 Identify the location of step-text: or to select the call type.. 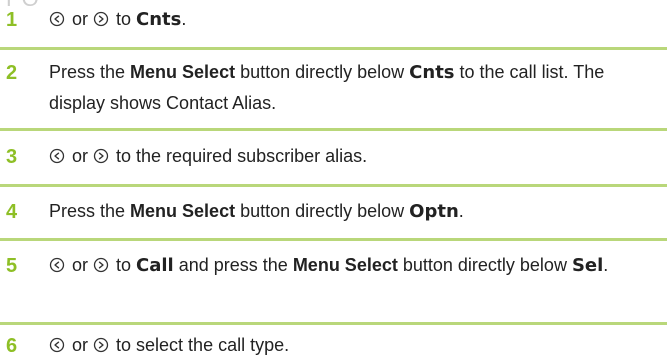
(358, 345).